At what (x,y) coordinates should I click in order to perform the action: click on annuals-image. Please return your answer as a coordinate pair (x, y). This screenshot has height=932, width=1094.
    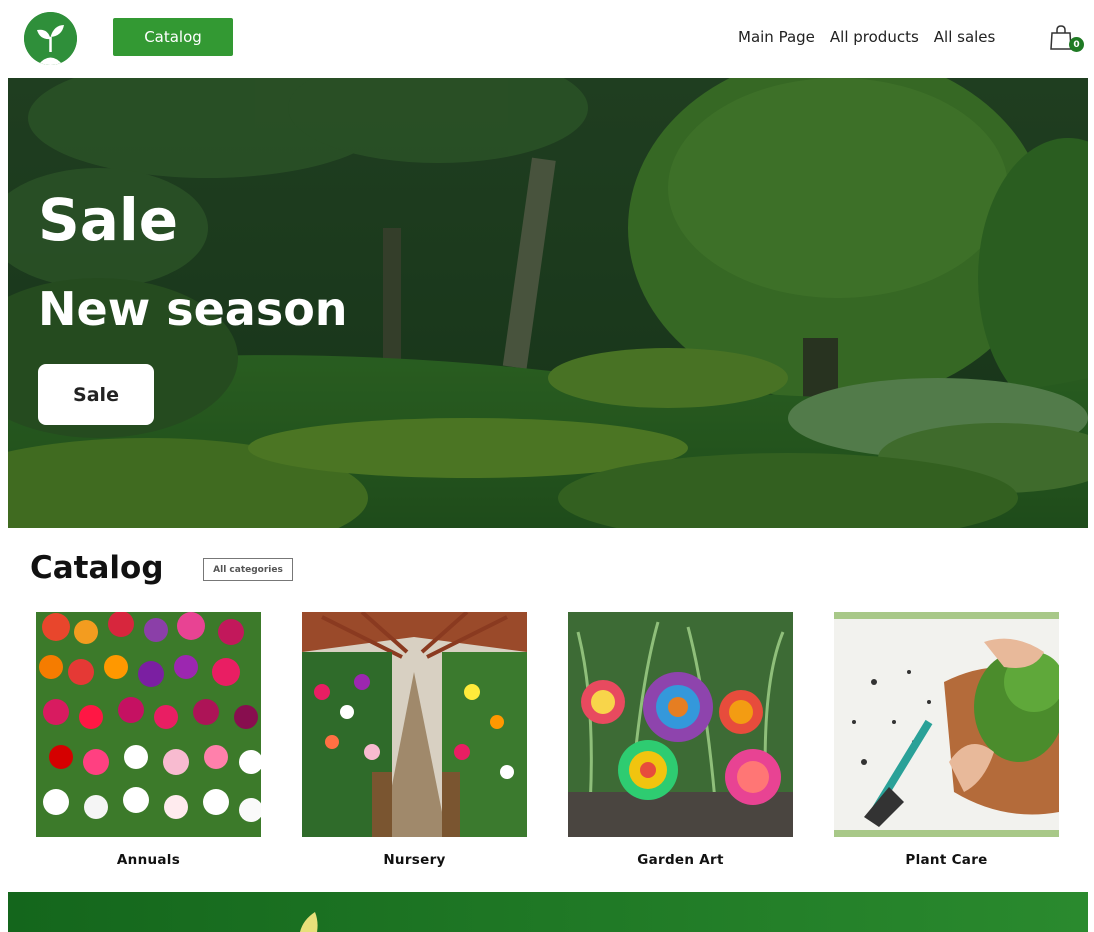
    Looking at the image, I should click on (148, 724).